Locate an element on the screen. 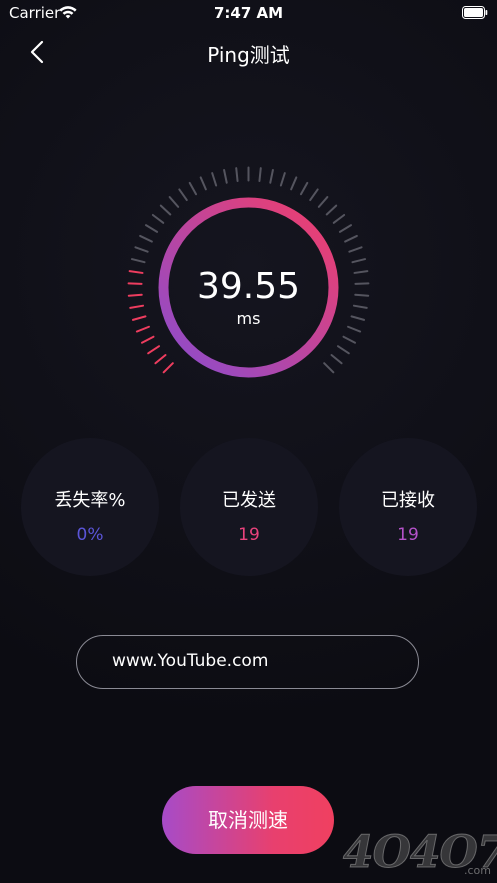 The width and height of the screenshot is (497, 883). ping-unit: ms is located at coordinates (248, 318).